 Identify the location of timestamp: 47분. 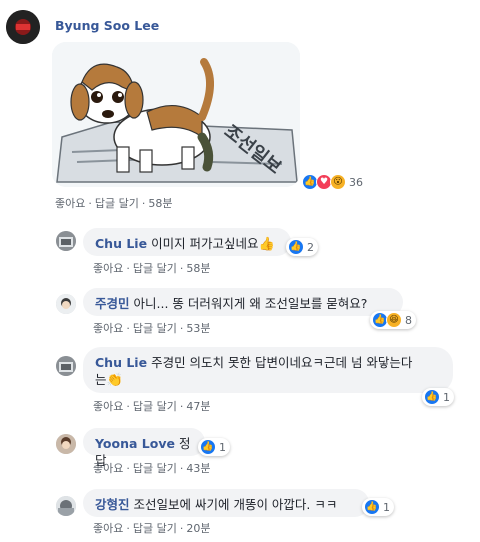
(198, 406).